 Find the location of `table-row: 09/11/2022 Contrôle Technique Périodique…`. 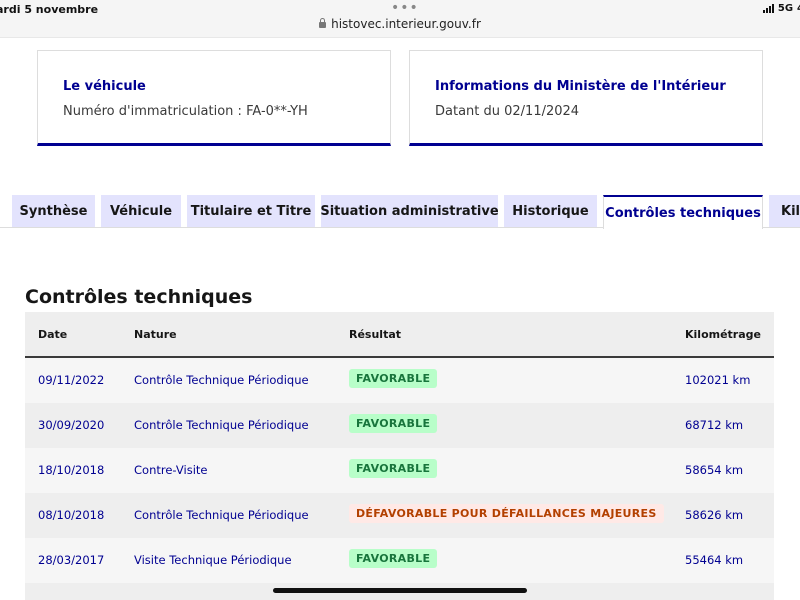

table-row: 09/11/2022 Contrôle Technique Périodique… is located at coordinates (399, 380).